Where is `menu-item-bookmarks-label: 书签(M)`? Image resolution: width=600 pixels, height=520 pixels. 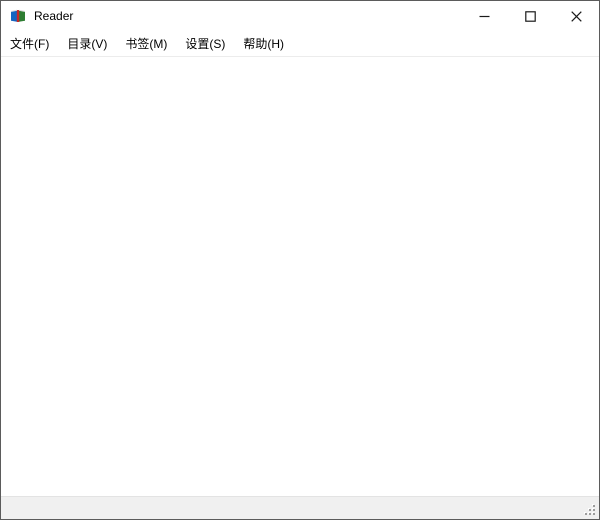
menu-item-bookmarks-label: 书签(M) is located at coordinates (146, 44).